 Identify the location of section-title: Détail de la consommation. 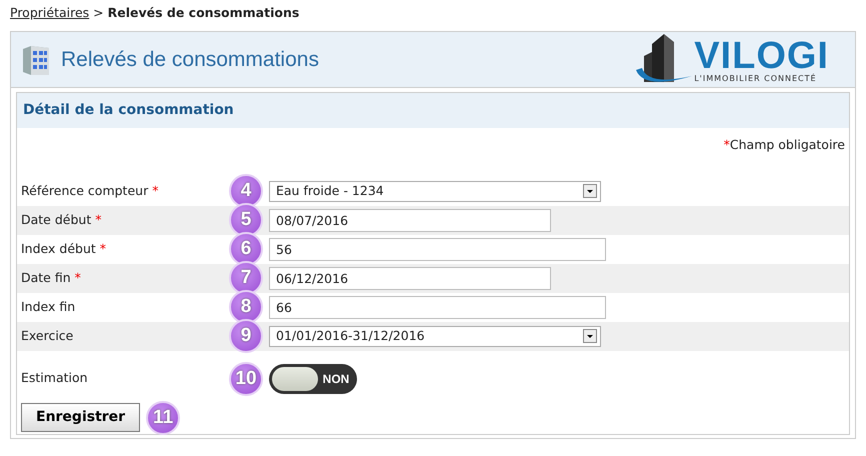
(128, 110).